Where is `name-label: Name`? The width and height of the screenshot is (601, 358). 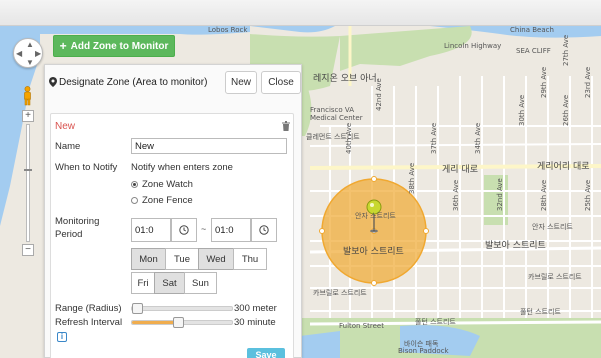 name-label: Name is located at coordinates (68, 146).